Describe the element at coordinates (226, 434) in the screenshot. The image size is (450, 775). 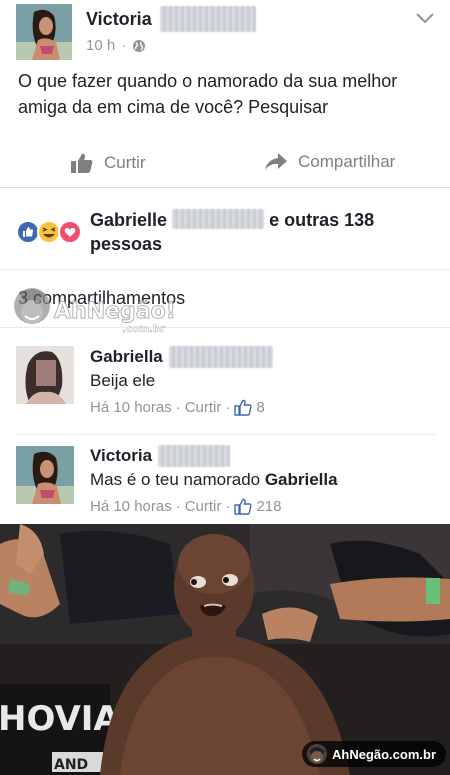
I see `divider` at that location.